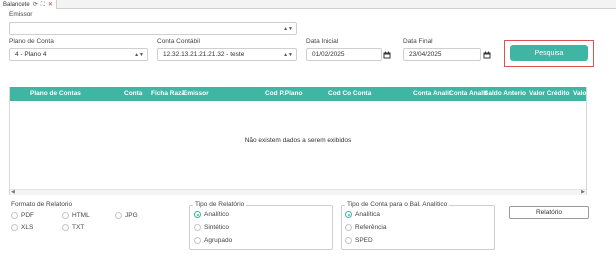 The width and height of the screenshot is (616, 271). Describe the element at coordinates (549, 53) in the screenshot. I see `search-button: Pesquisa` at that location.